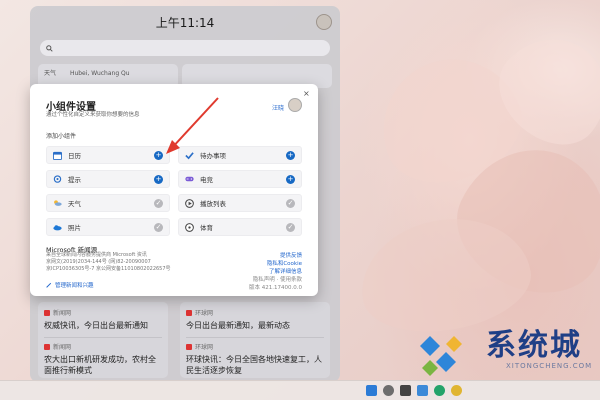 This screenshot has width=600, height=400. What do you see at coordinates (414, 390) in the screenshot?
I see `taskbar-icons` at bounding box center [414, 390].